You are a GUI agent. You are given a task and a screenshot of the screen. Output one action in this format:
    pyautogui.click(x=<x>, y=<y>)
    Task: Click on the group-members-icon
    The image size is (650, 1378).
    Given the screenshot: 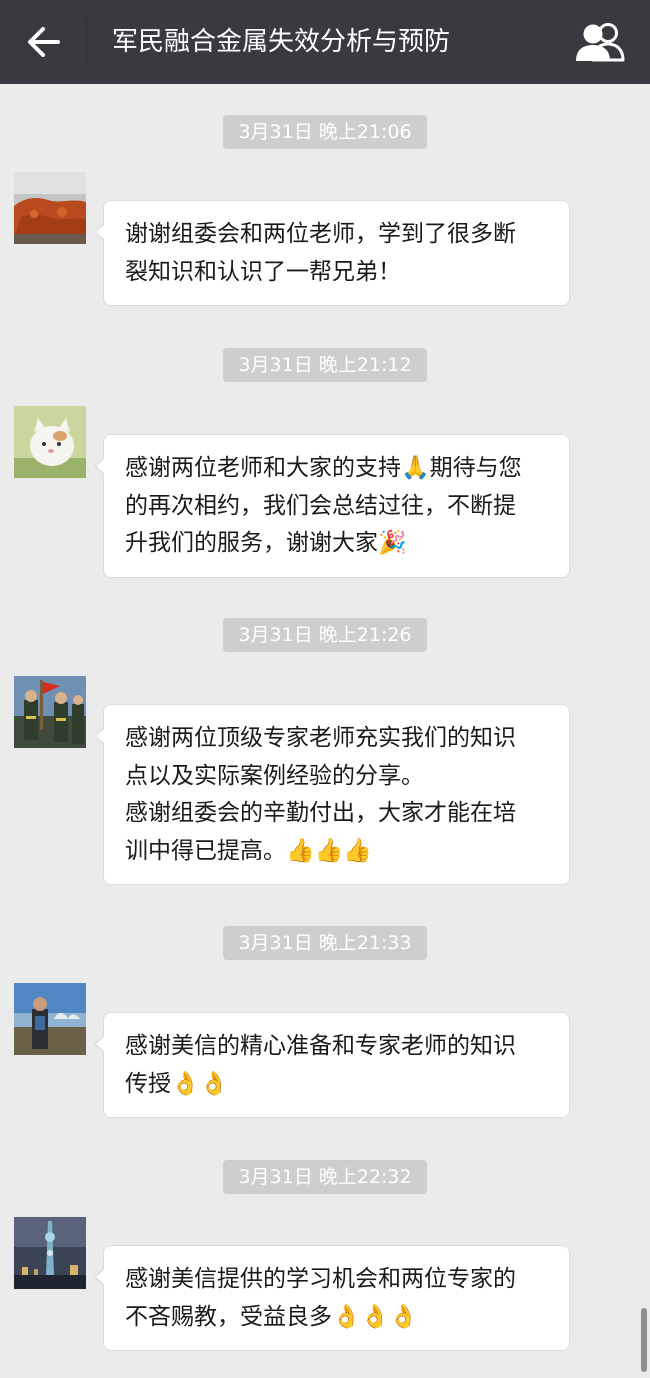 What is the action you would take?
    pyautogui.click(x=600, y=42)
    